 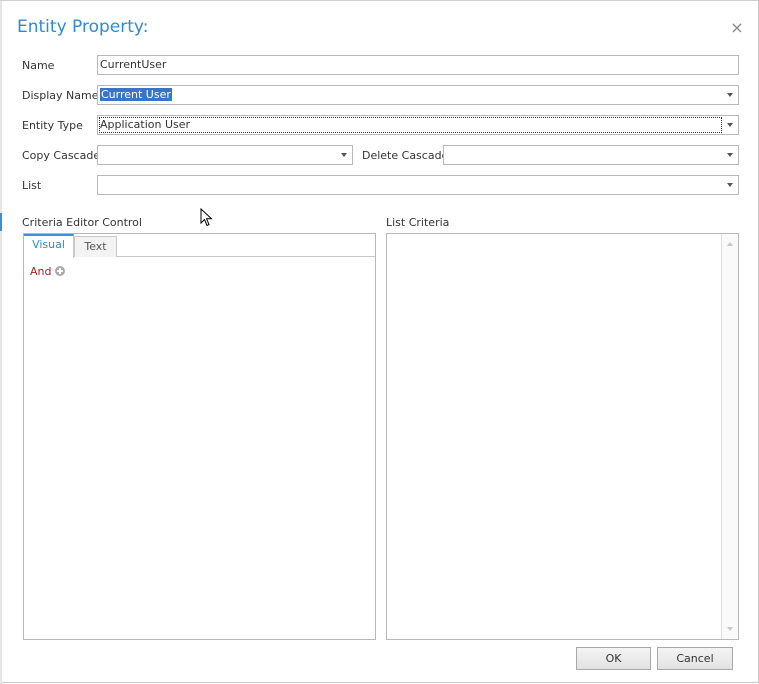 What do you see at coordinates (32, 185) in the screenshot?
I see `list-label: List` at bounding box center [32, 185].